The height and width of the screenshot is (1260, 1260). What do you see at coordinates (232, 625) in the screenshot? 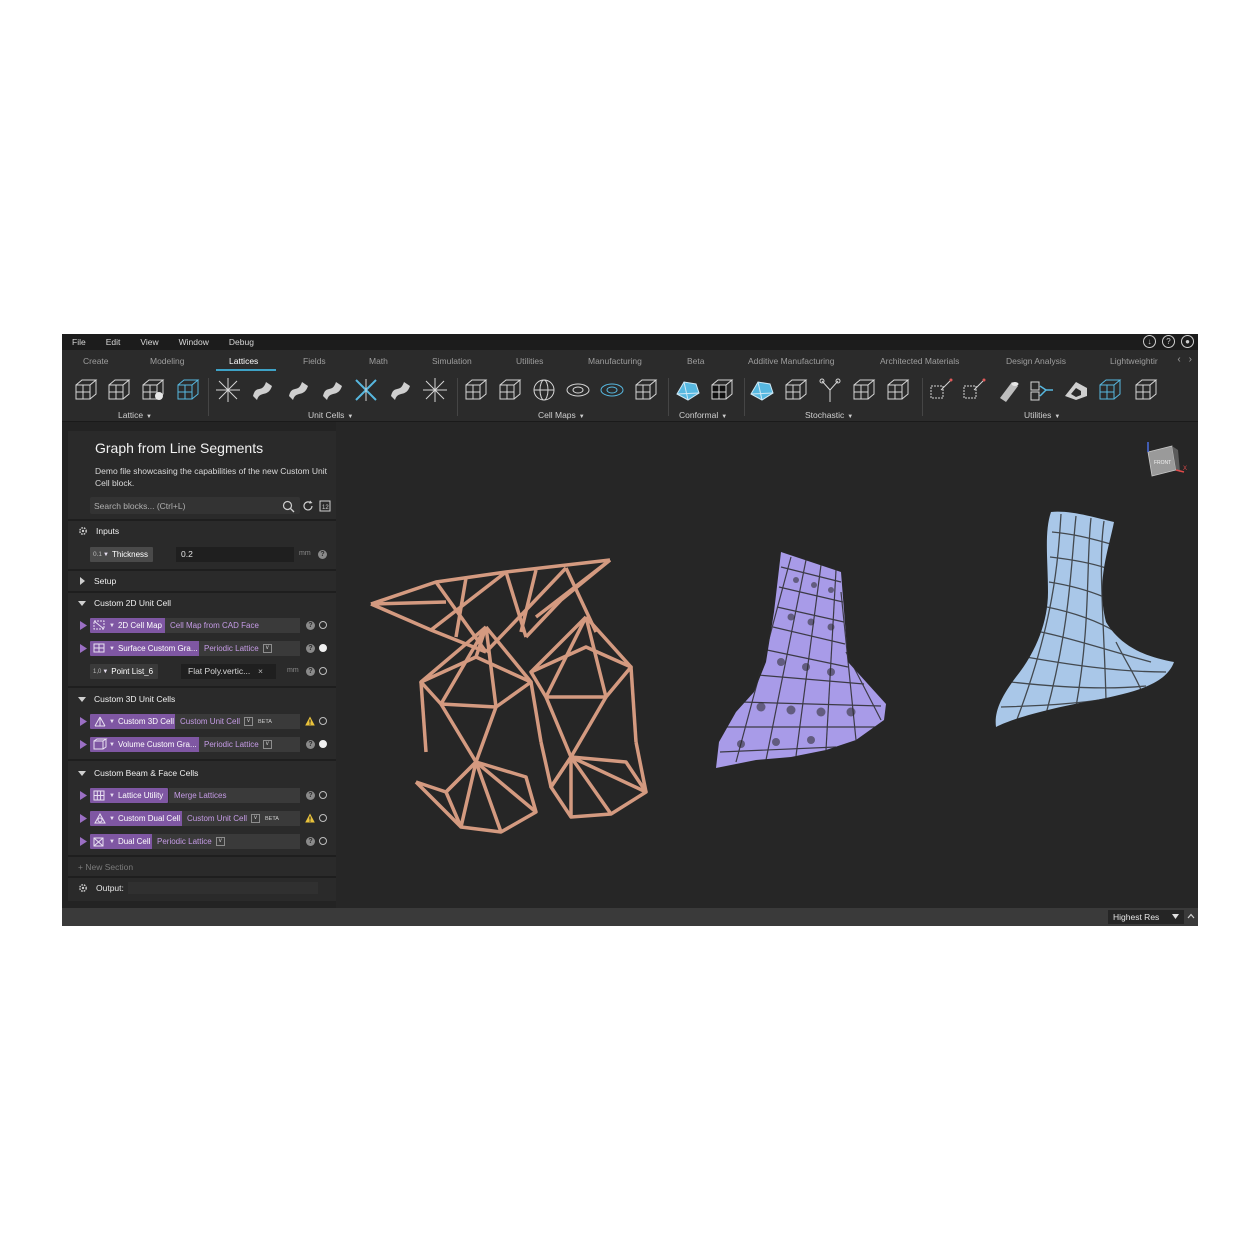
I see `block-type-select: Cell Map from CAD Face` at bounding box center [232, 625].